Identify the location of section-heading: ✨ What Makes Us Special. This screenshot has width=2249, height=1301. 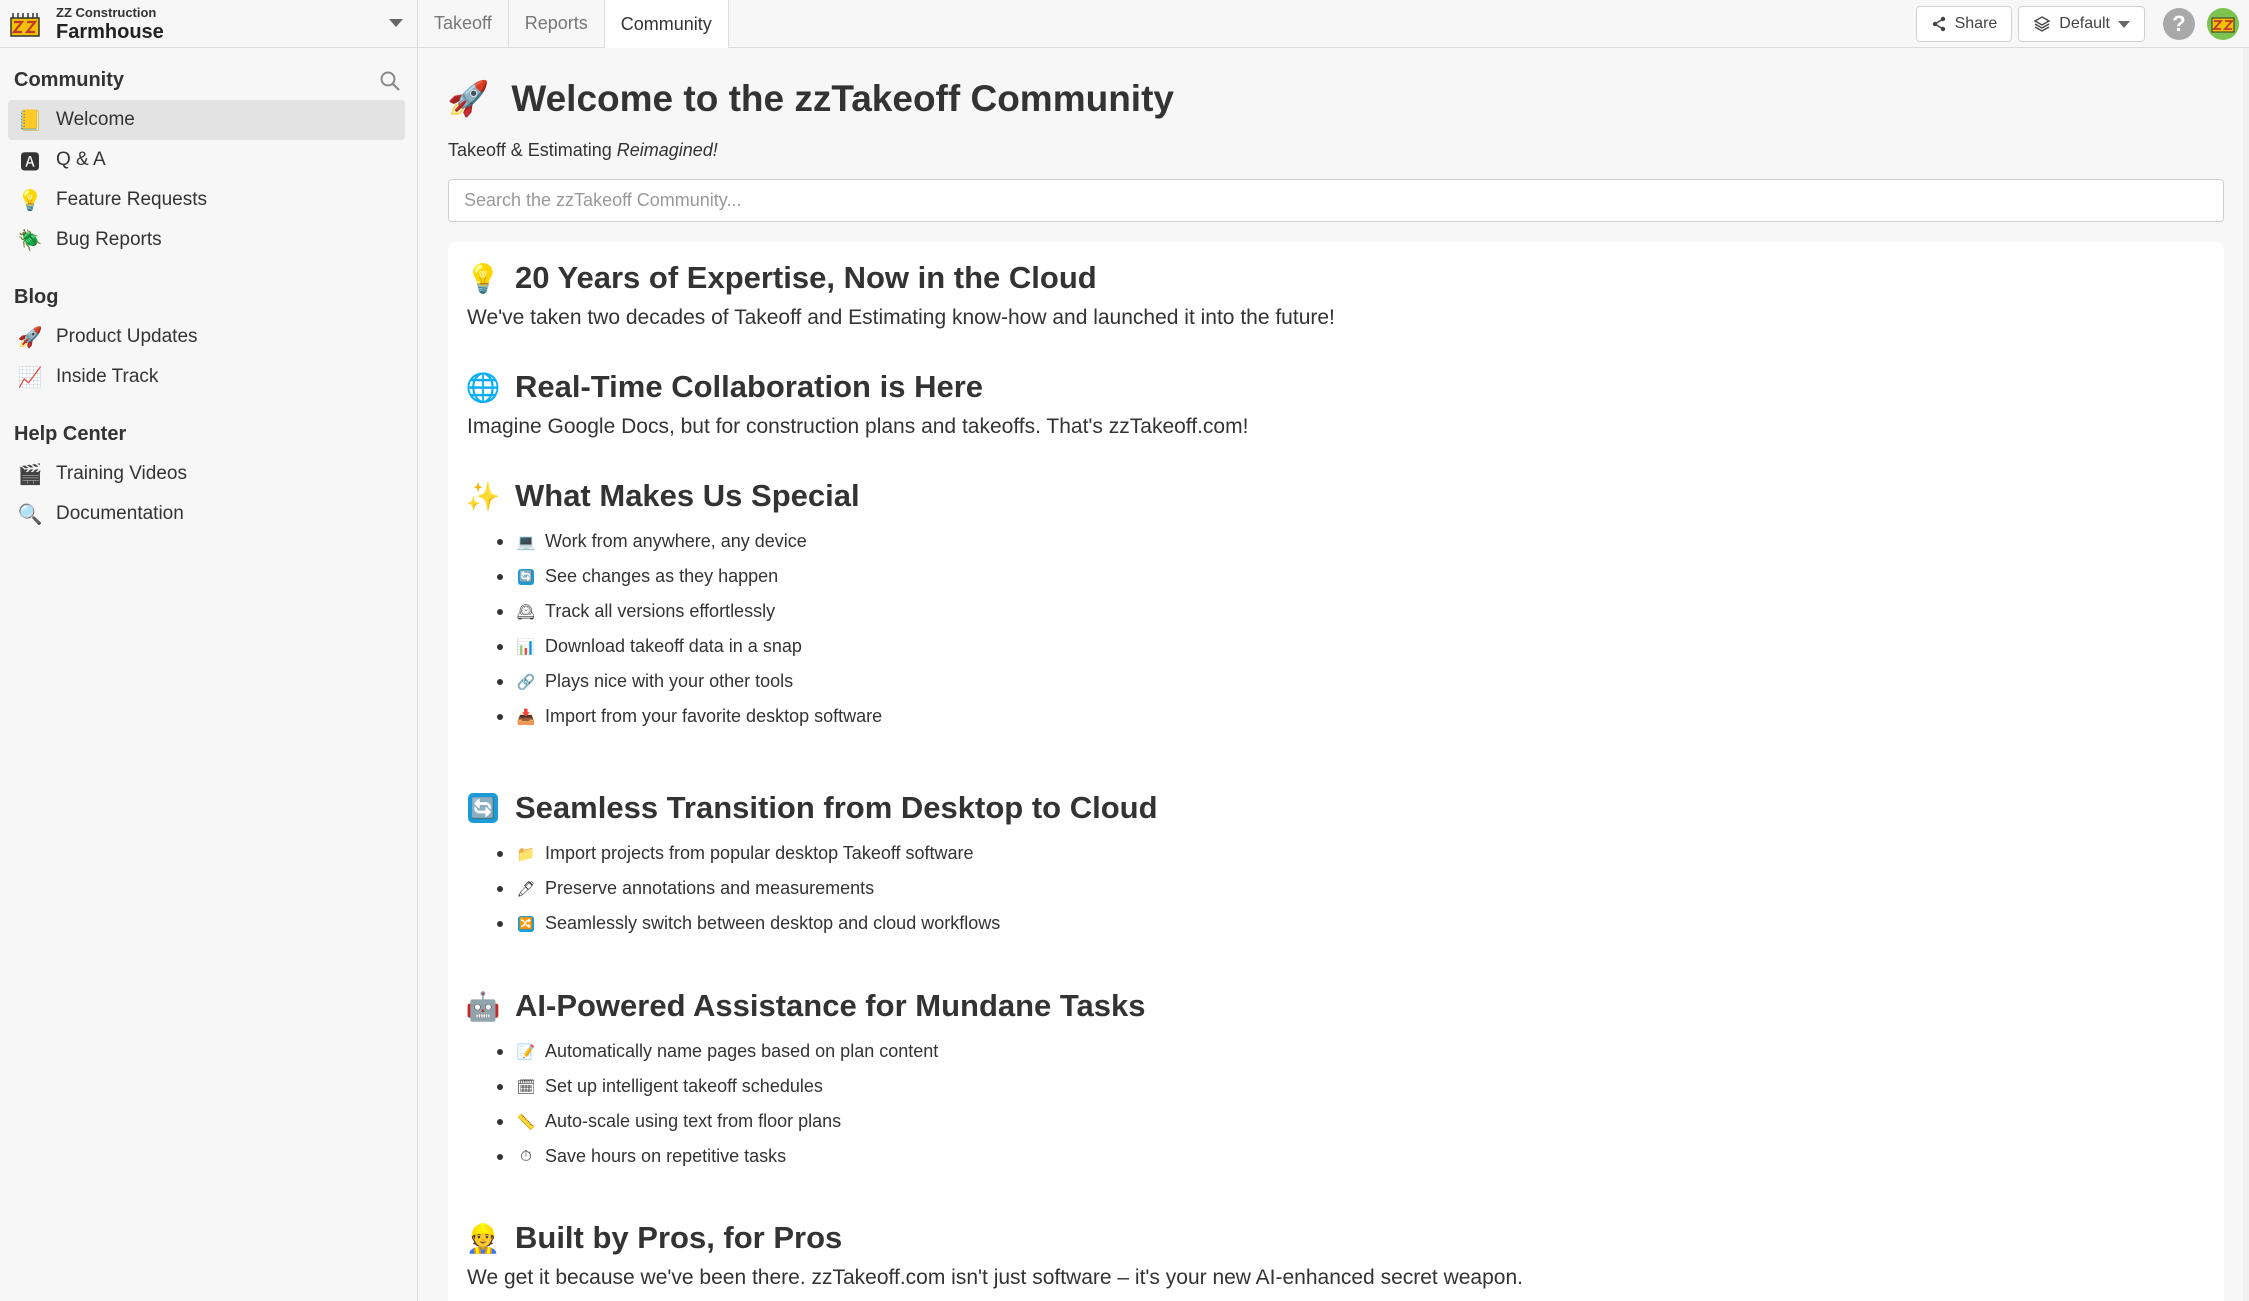
(673, 496).